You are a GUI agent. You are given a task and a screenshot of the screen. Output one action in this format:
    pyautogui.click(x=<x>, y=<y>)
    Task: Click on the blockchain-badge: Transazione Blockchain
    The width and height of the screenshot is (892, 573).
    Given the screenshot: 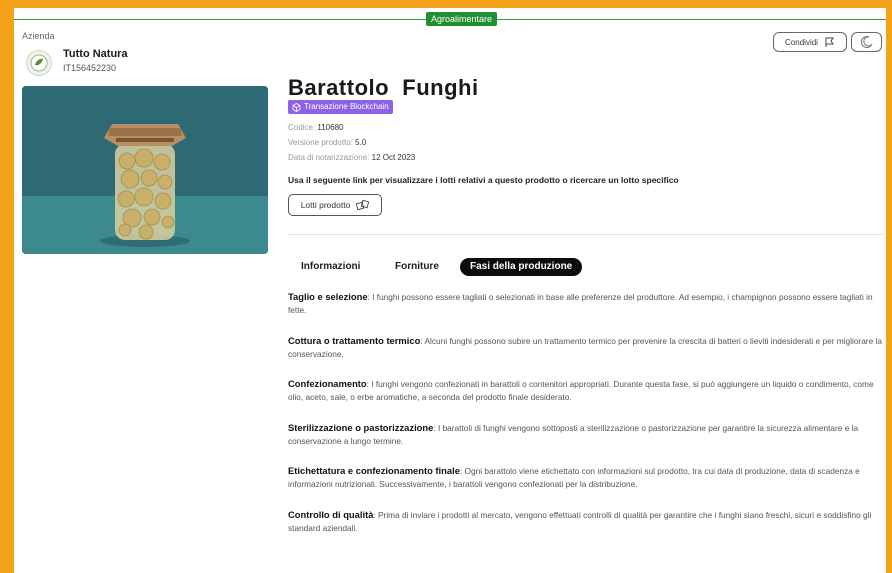 What is the action you would take?
    pyautogui.click(x=340, y=107)
    